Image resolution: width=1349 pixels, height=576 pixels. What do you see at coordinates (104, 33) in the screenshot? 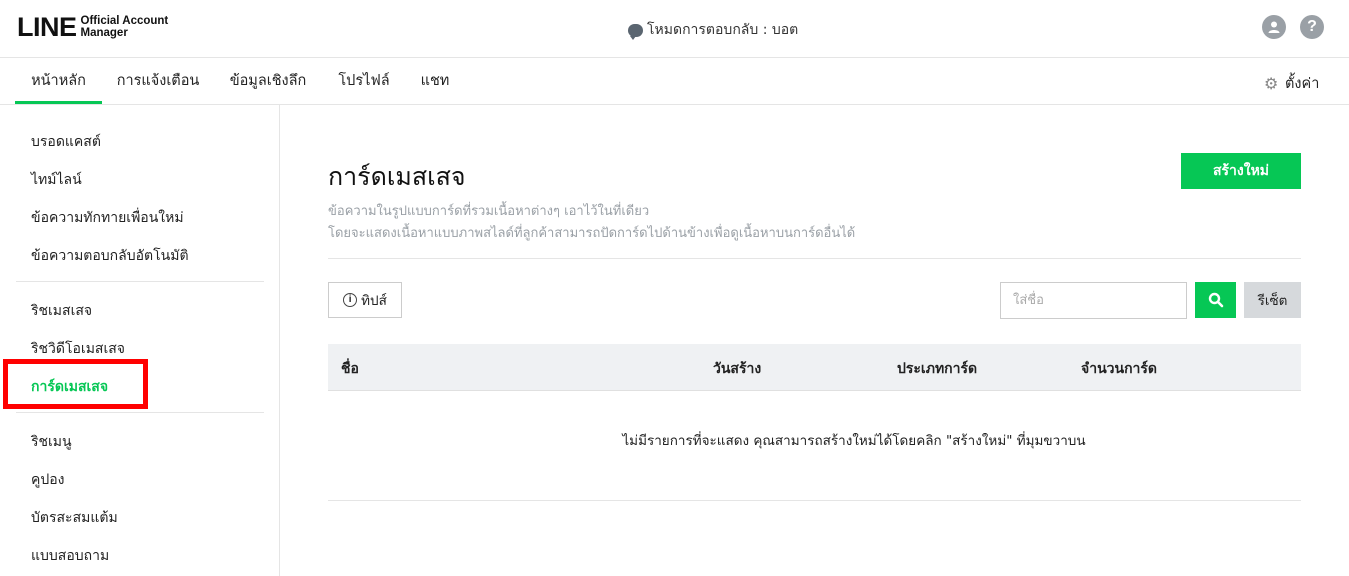
I see `logo-sub-line-2: Manager` at bounding box center [104, 33].